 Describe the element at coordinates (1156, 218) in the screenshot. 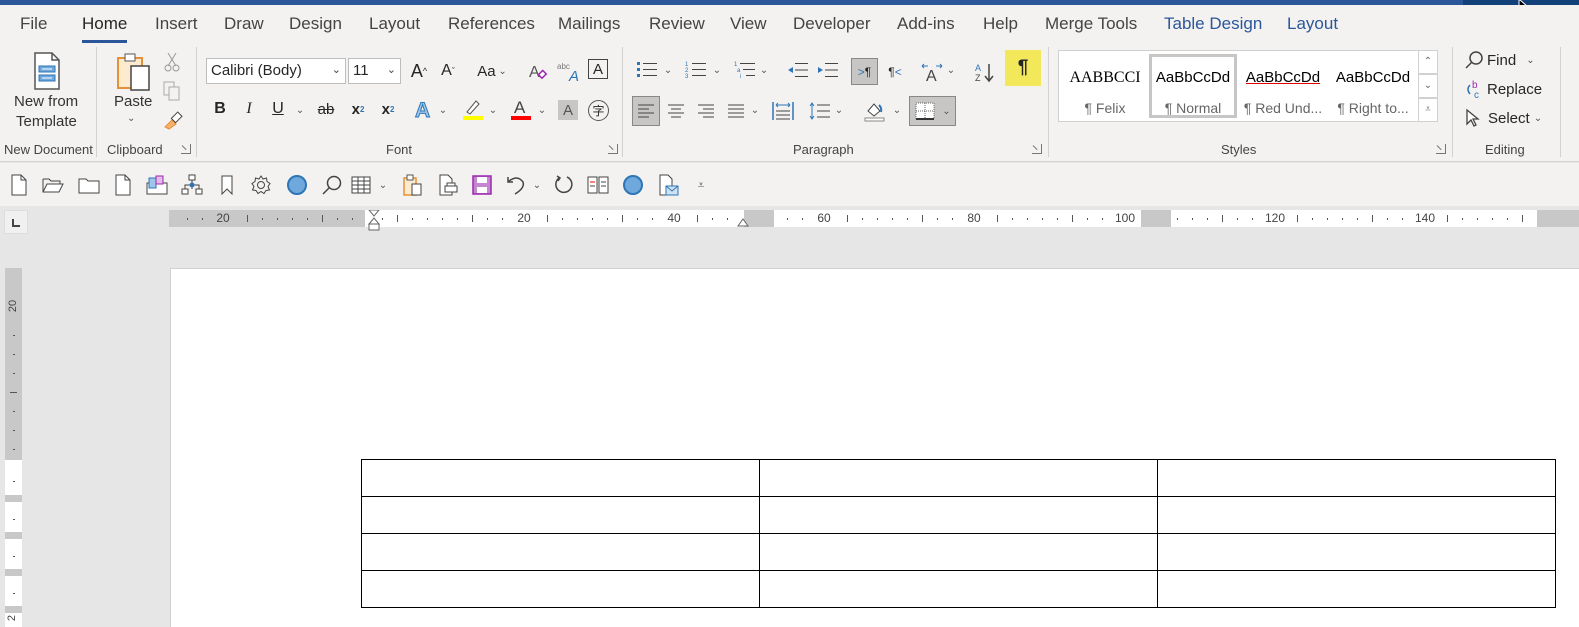

I see `ruler-column-marker` at that location.